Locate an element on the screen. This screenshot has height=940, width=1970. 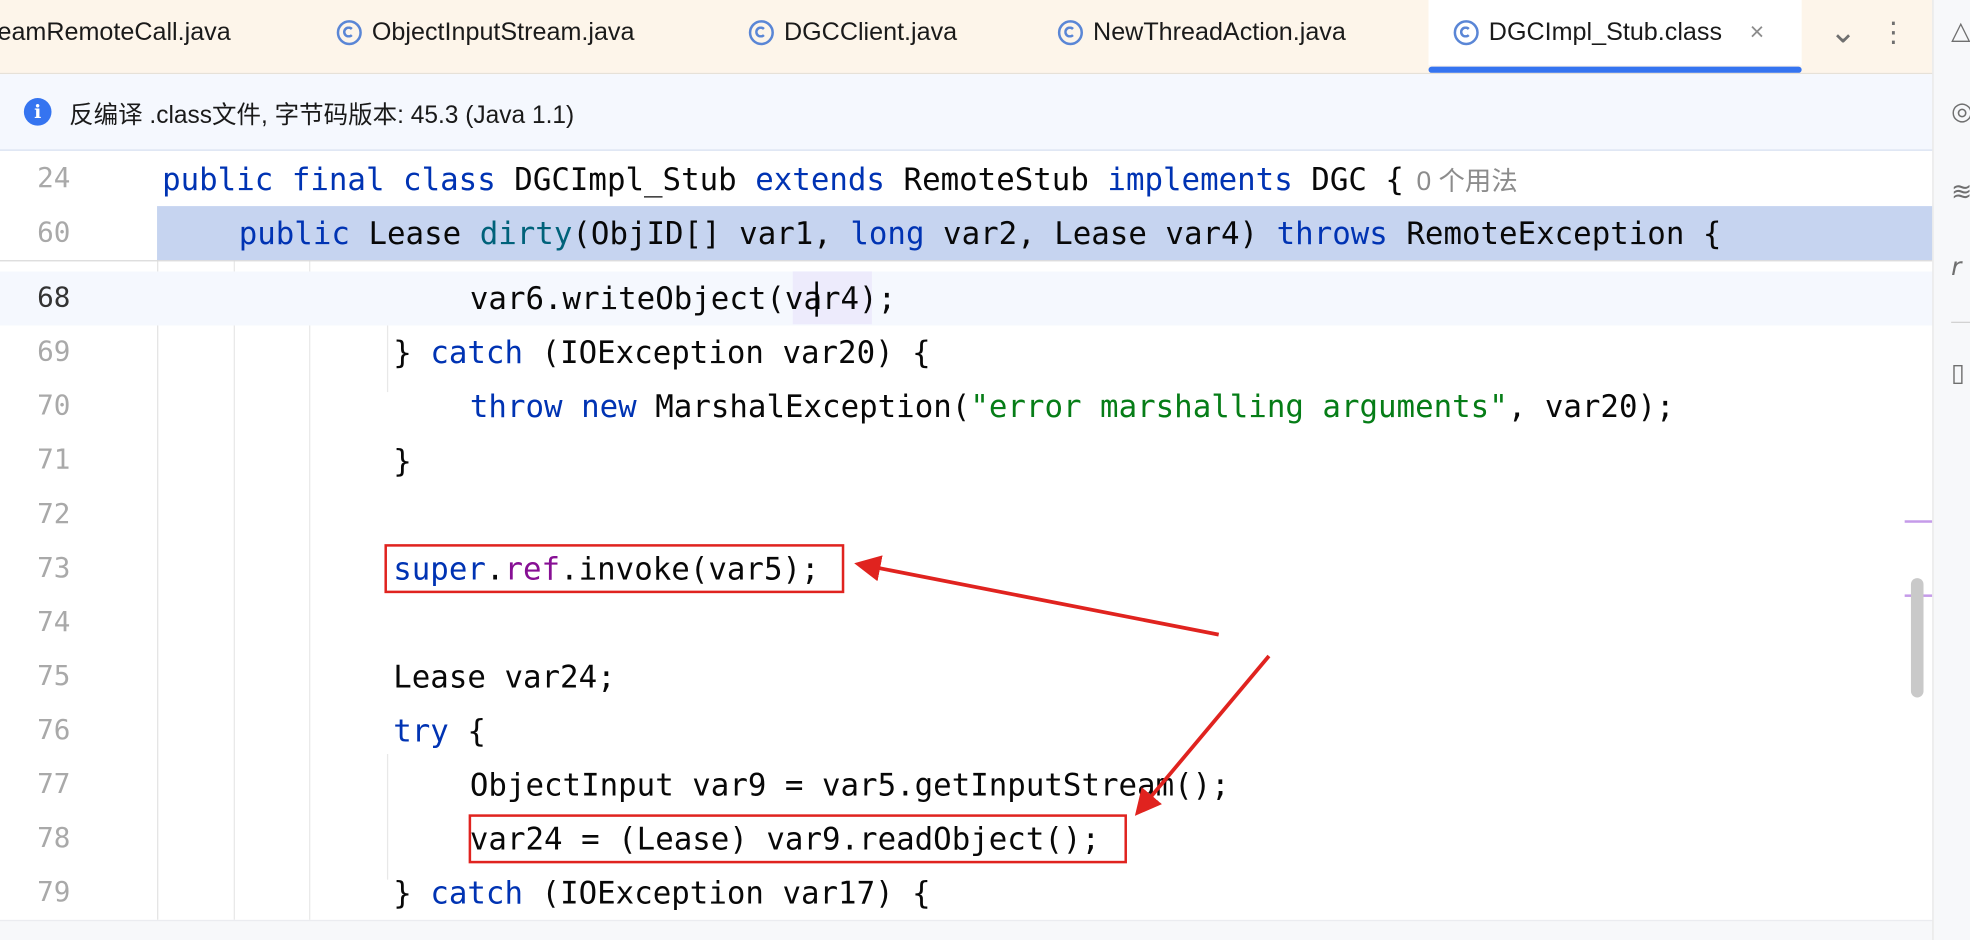
right-tool-strip: △ ◎ ≋ r ▯ is located at coordinates (1951, 470).